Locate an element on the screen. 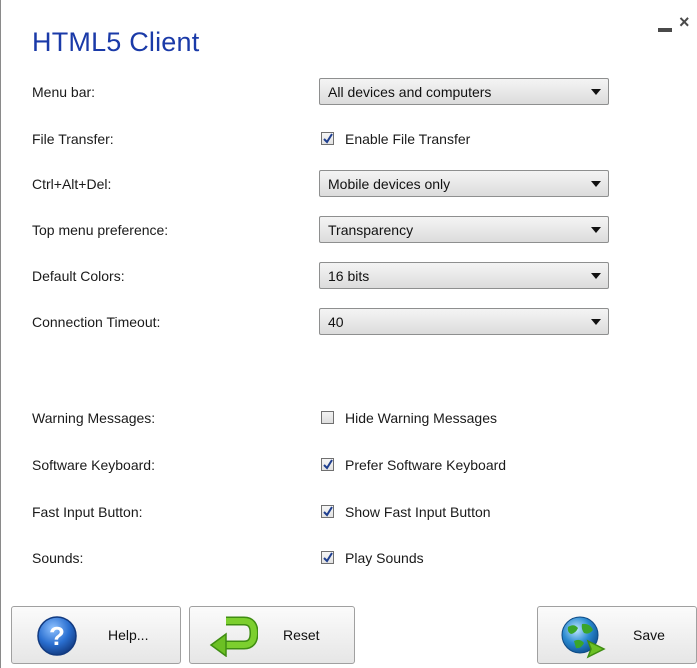 This screenshot has width=697, height=668. fast-input-button-label: Fast Input Button: is located at coordinates (87, 512).